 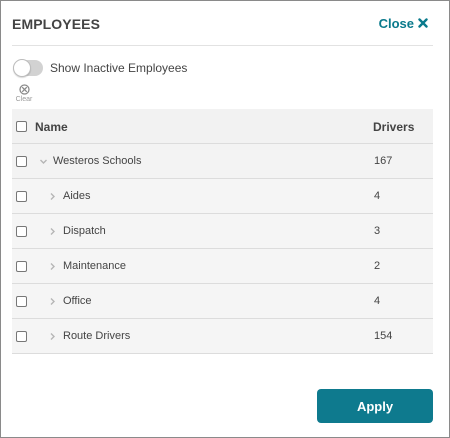 I want to click on table-row: Route Drivers 154, so click(x=222, y=336).